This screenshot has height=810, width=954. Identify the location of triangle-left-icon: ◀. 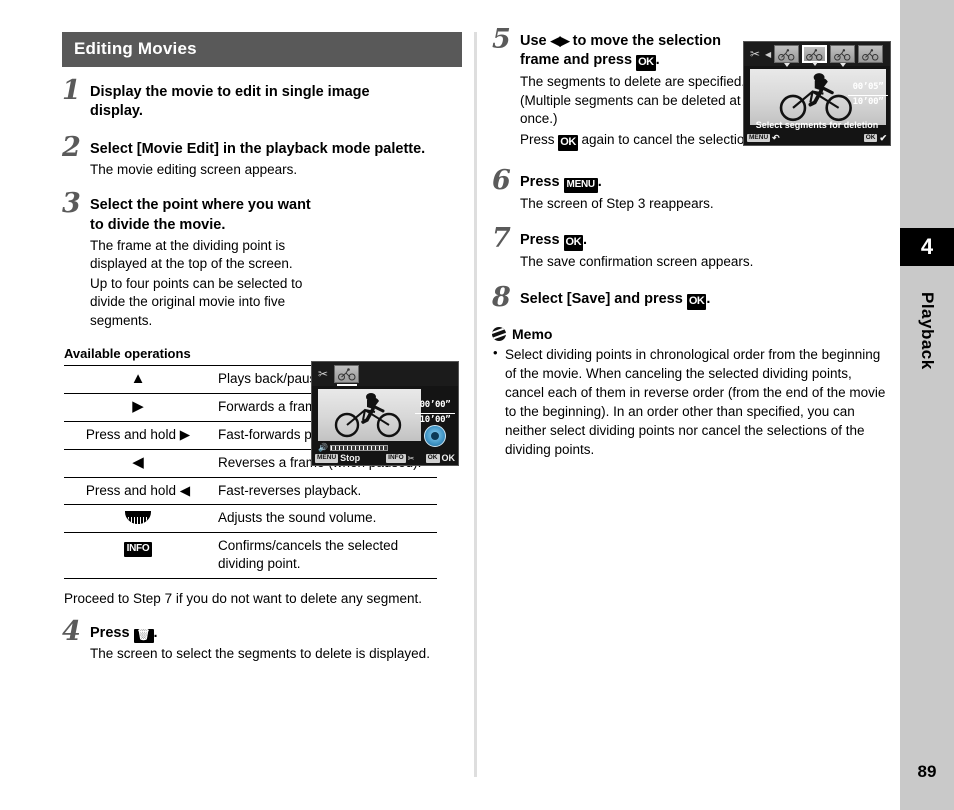
(138, 462).